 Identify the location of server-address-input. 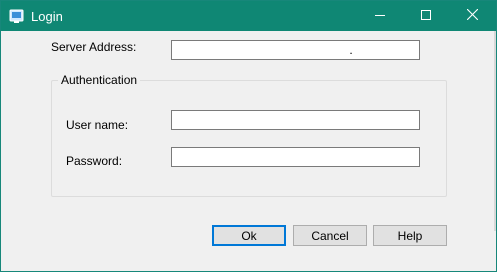
(295, 50).